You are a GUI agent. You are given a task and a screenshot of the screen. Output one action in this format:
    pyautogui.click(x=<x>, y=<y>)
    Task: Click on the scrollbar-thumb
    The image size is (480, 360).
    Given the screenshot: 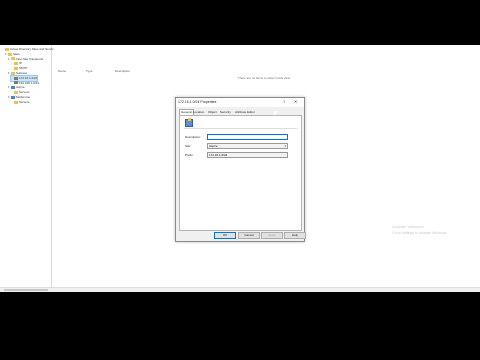 What is the action you would take?
    pyautogui.click(x=26, y=290)
    